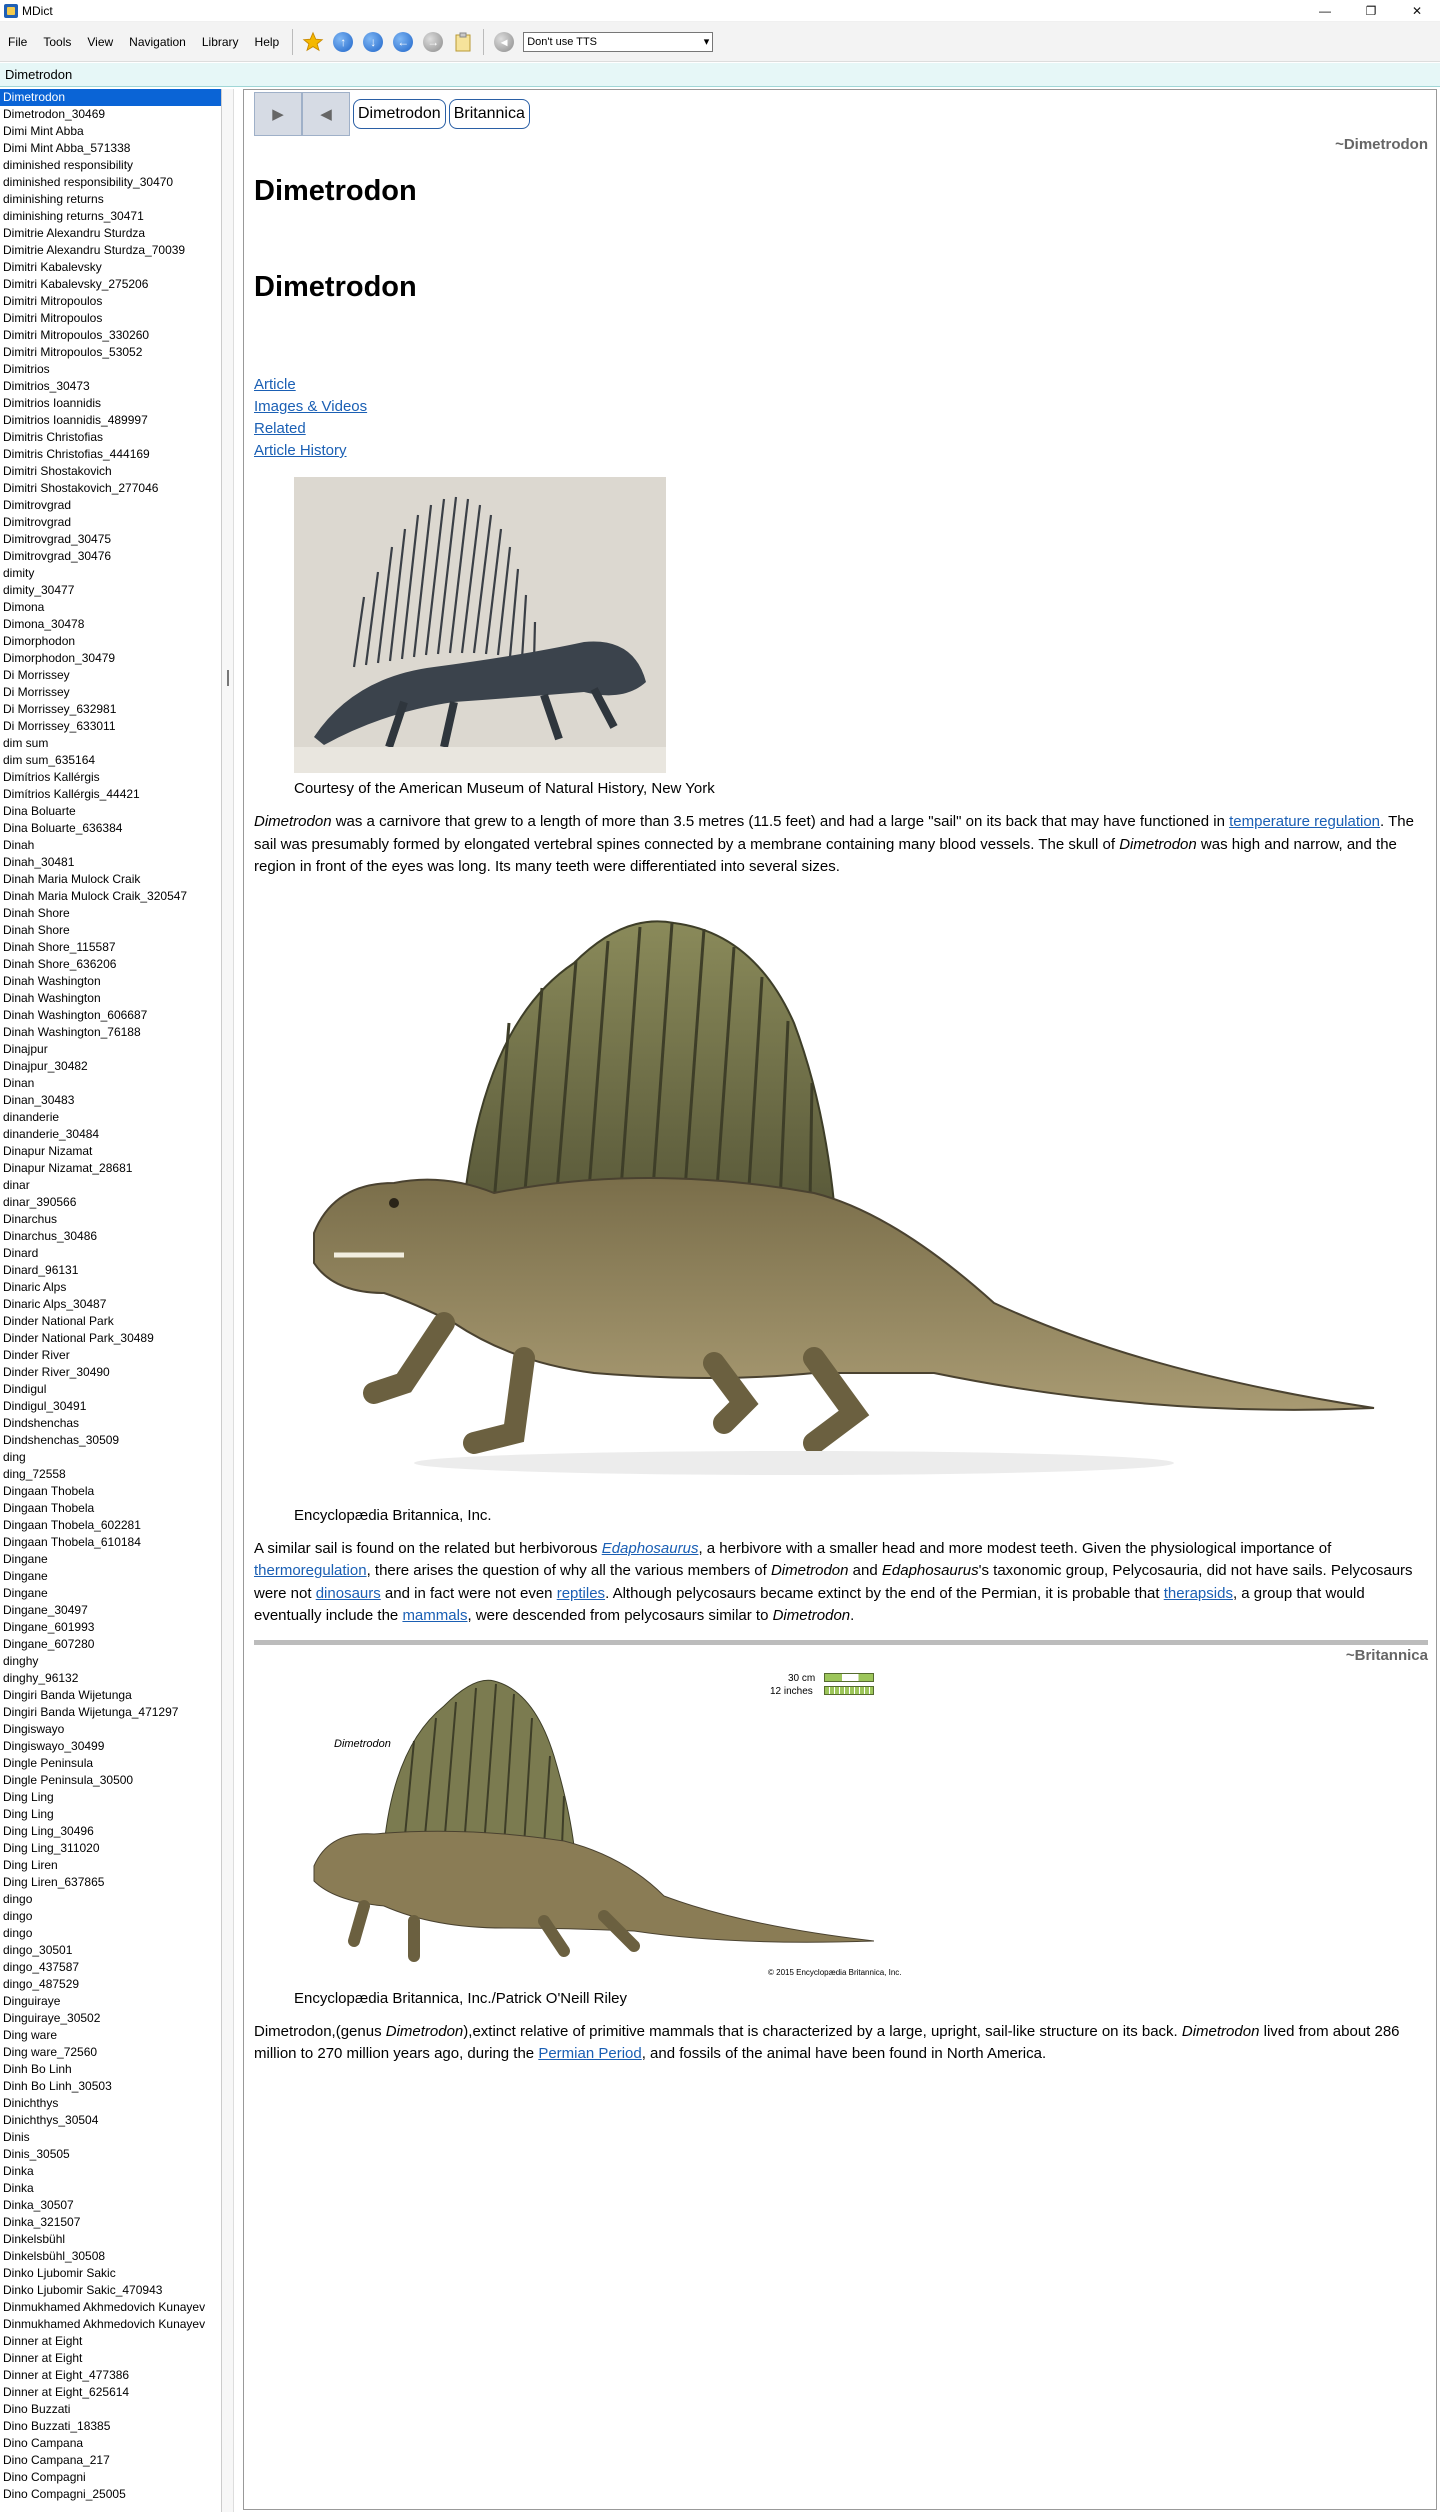 This screenshot has height=2512, width=1440. I want to click on word-list-item: dinghy_96132, so click(110, 1678).